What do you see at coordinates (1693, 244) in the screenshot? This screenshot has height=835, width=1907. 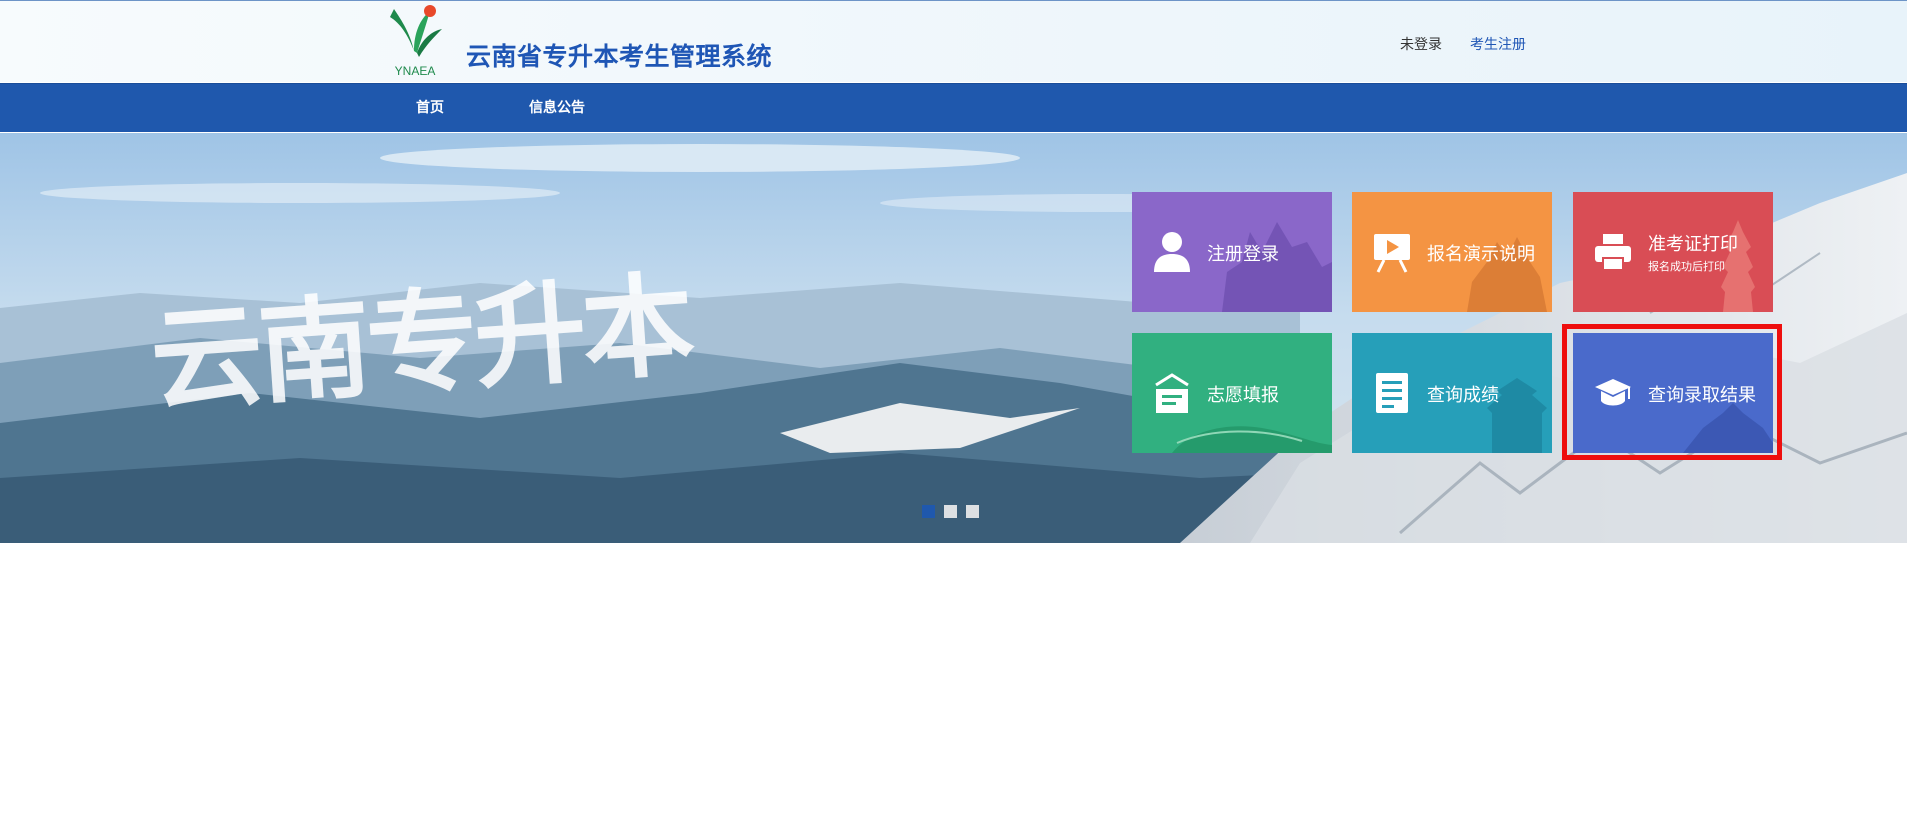 I see `tile-label: 准考证打印` at bounding box center [1693, 244].